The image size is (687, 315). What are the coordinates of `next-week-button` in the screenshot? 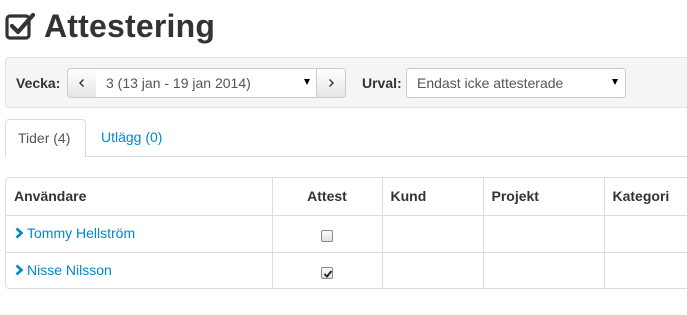 It's located at (331, 83).